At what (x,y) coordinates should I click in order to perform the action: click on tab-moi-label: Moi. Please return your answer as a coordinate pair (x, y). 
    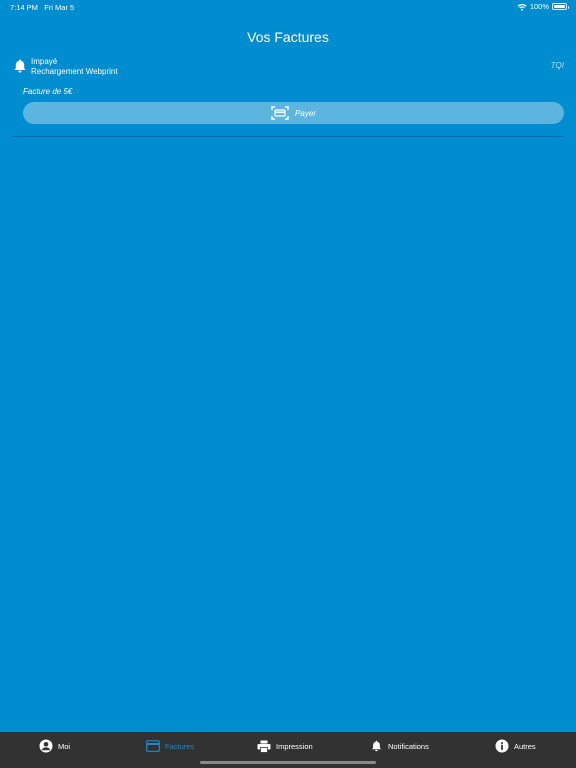
    Looking at the image, I should click on (64, 746).